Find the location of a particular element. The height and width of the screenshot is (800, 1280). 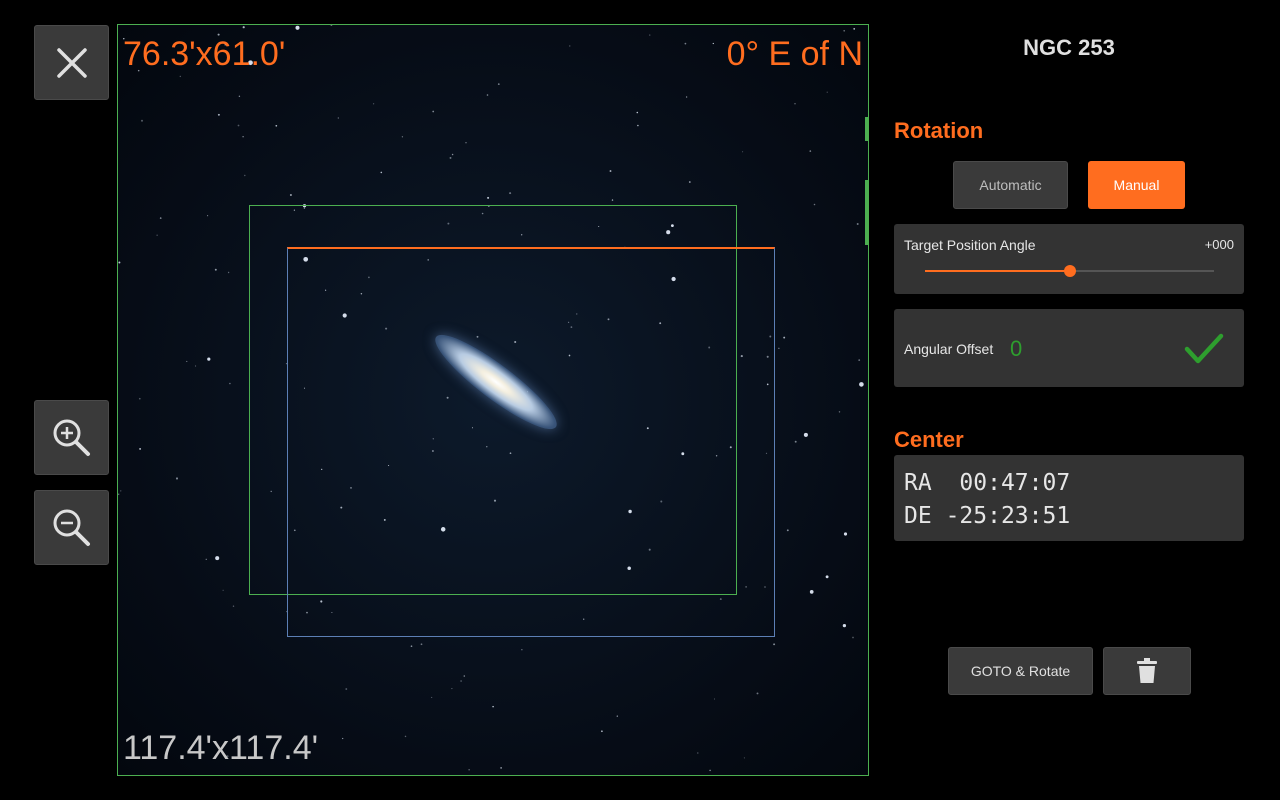

angular-offset-card: Angular Offset 0 is located at coordinates (1069, 348).